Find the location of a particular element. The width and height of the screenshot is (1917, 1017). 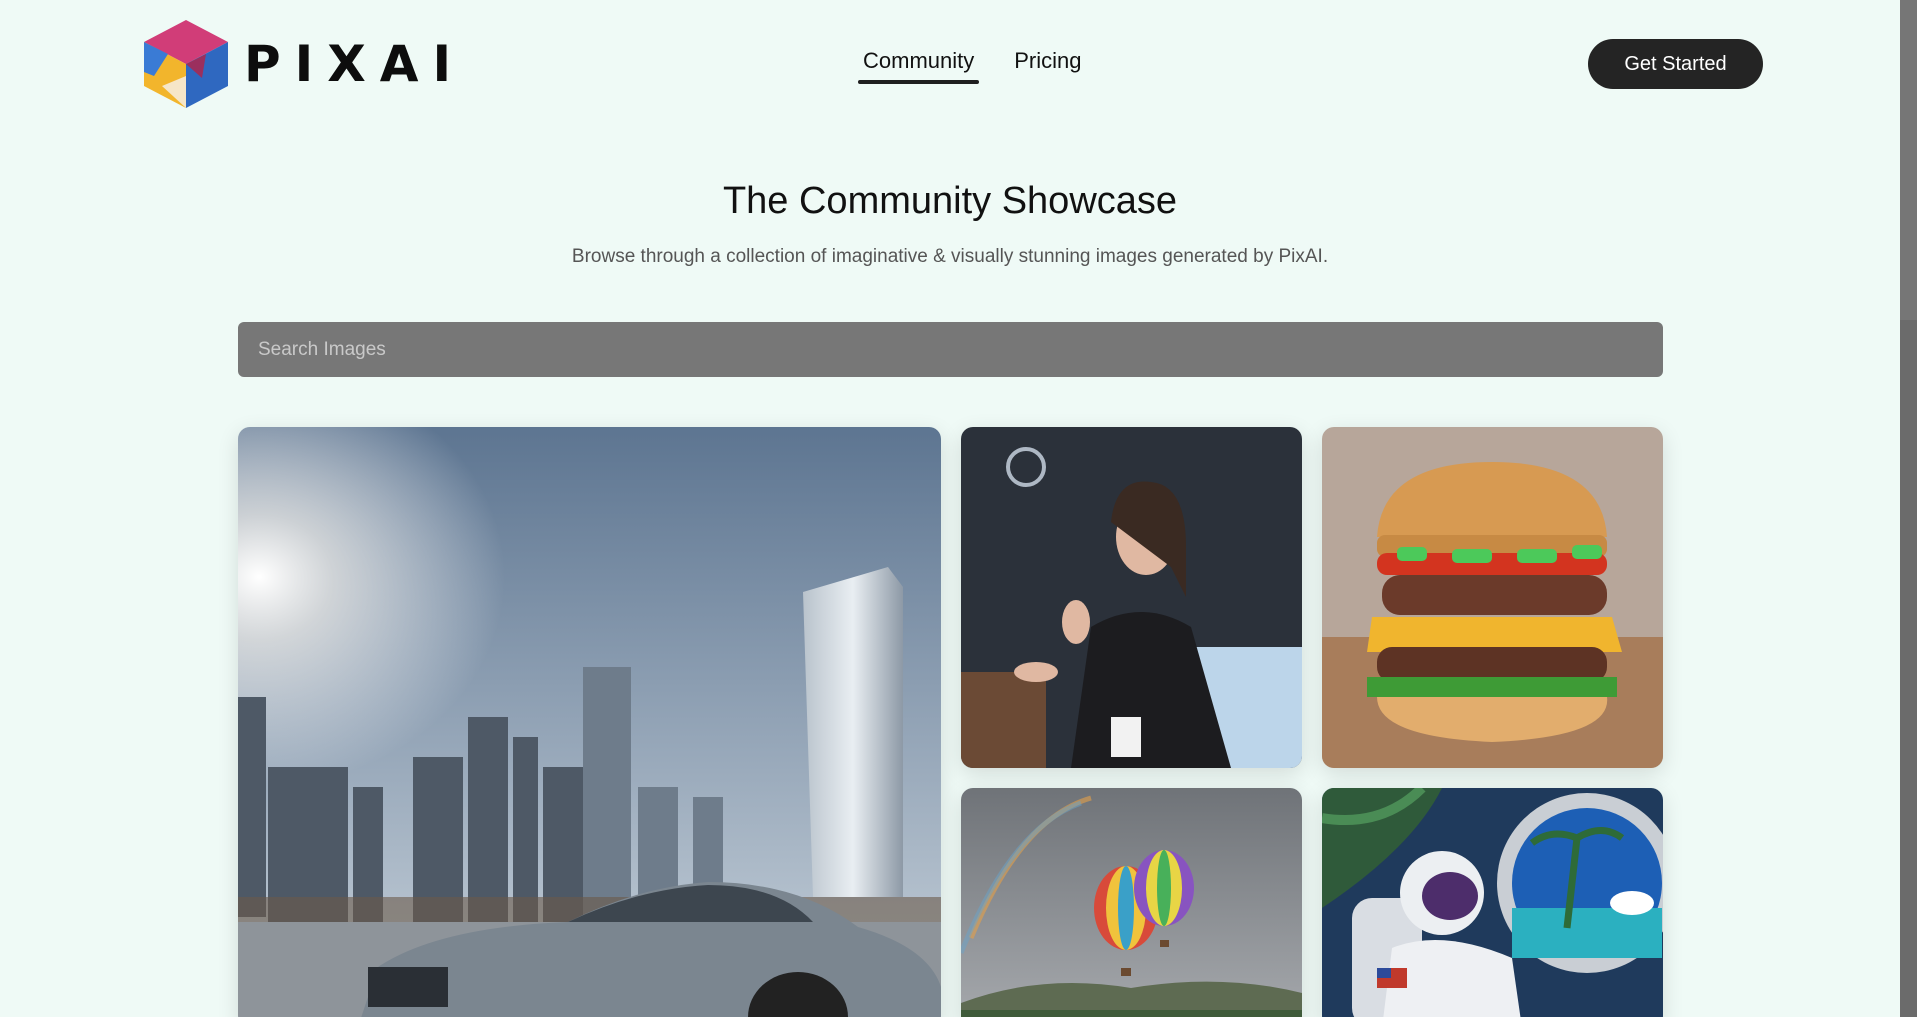

scrollbar-thumb is located at coordinates (1908, 160).